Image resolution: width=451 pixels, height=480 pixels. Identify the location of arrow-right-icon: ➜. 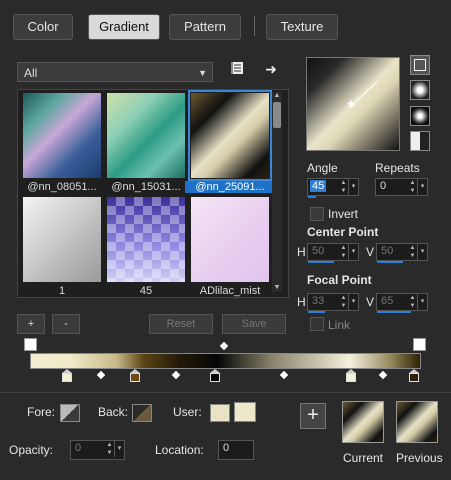
(271, 69).